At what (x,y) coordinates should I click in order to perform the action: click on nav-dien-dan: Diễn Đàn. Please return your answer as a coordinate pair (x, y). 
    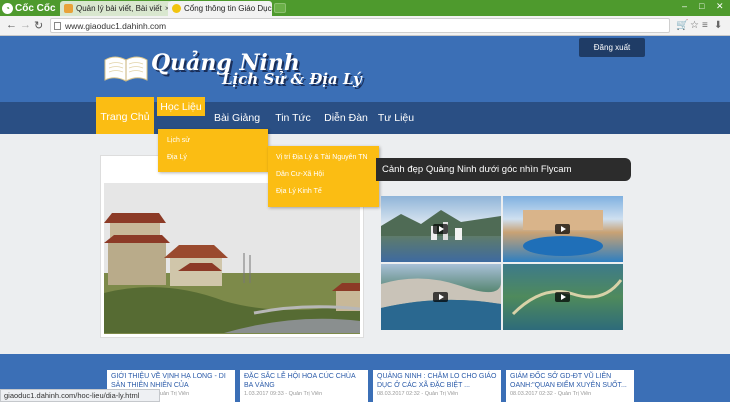
    Looking at the image, I should click on (346, 118).